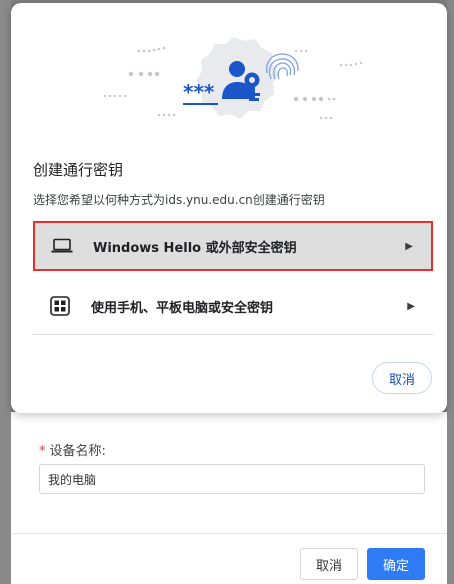 The height and width of the screenshot is (584, 454). I want to click on option-phone-tablet: 使用手机、平板电脑或安全密钥 ▶, so click(233, 306).